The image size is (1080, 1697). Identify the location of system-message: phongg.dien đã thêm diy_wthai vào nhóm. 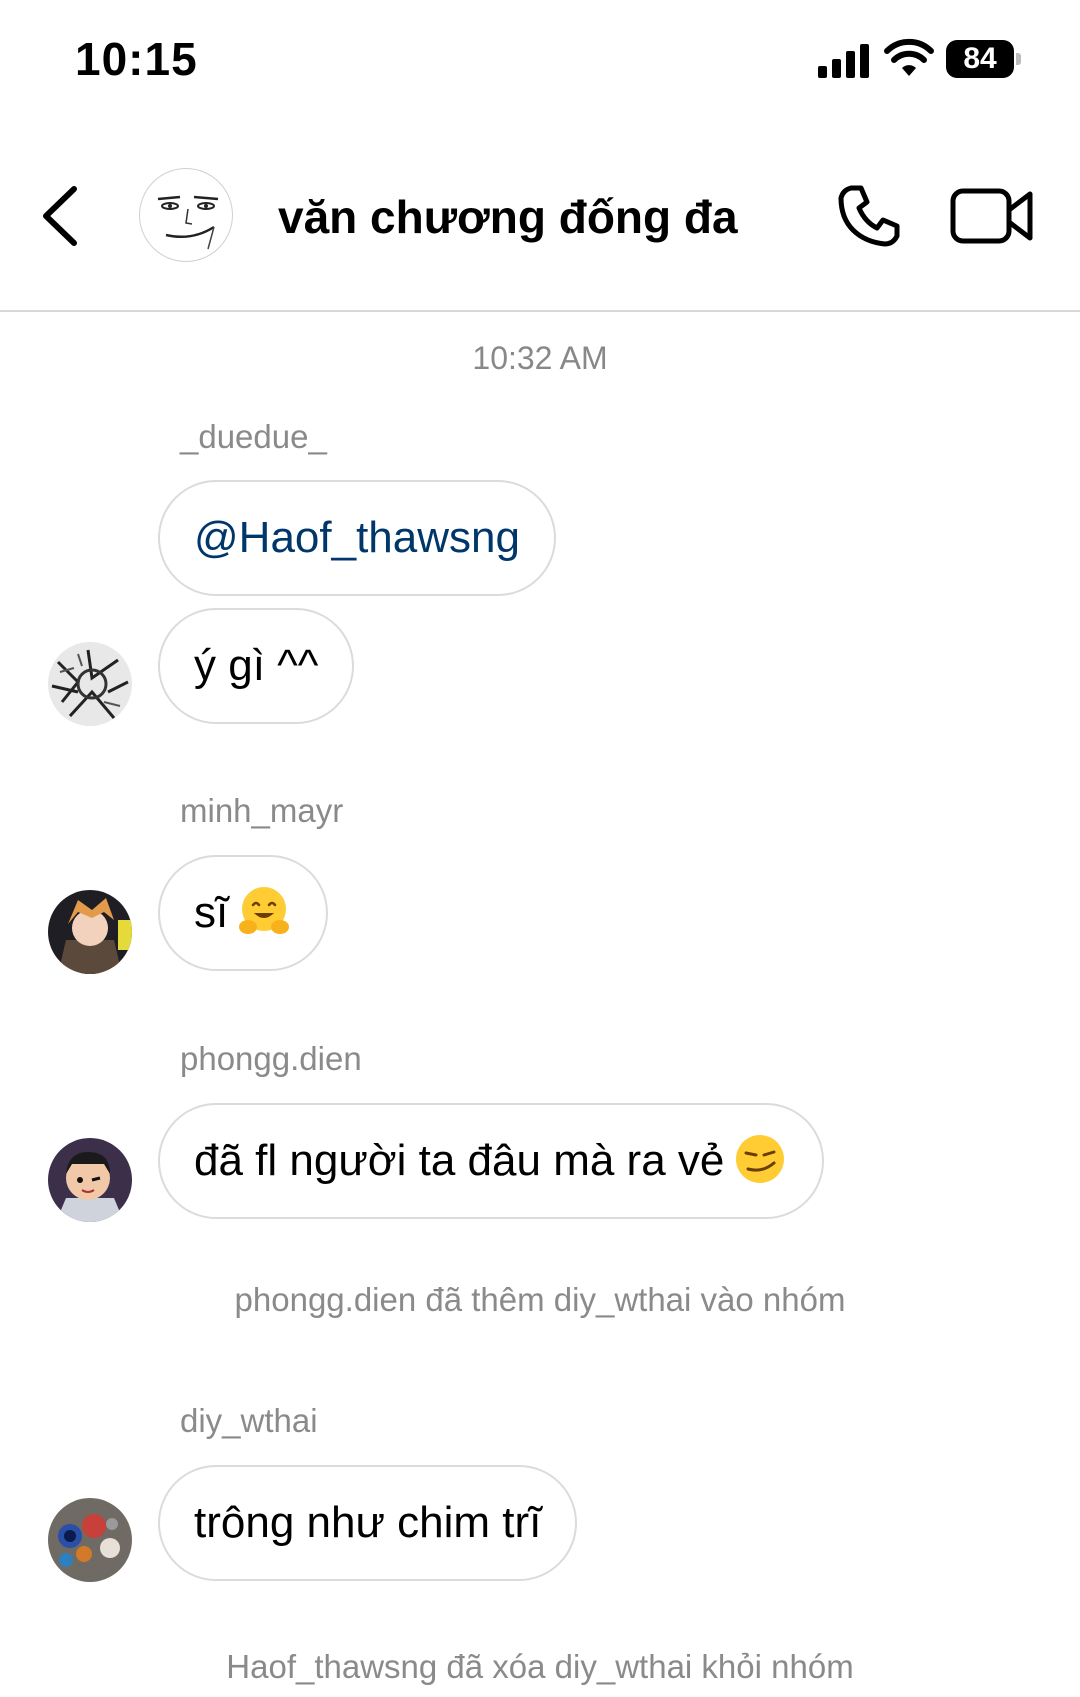
(540, 1299).